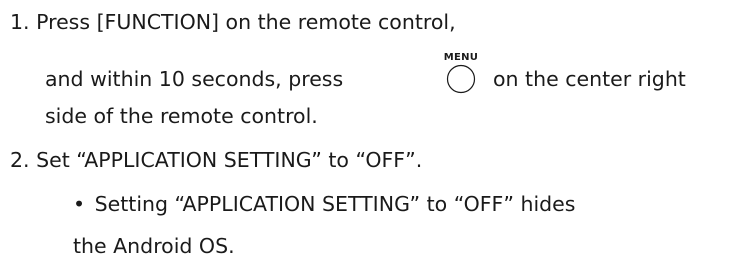 This screenshot has width=739, height=273. I want to click on step-2-line-1: 2. Set “APPLICATION SETTING” to “OFF”., so click(216, 160).